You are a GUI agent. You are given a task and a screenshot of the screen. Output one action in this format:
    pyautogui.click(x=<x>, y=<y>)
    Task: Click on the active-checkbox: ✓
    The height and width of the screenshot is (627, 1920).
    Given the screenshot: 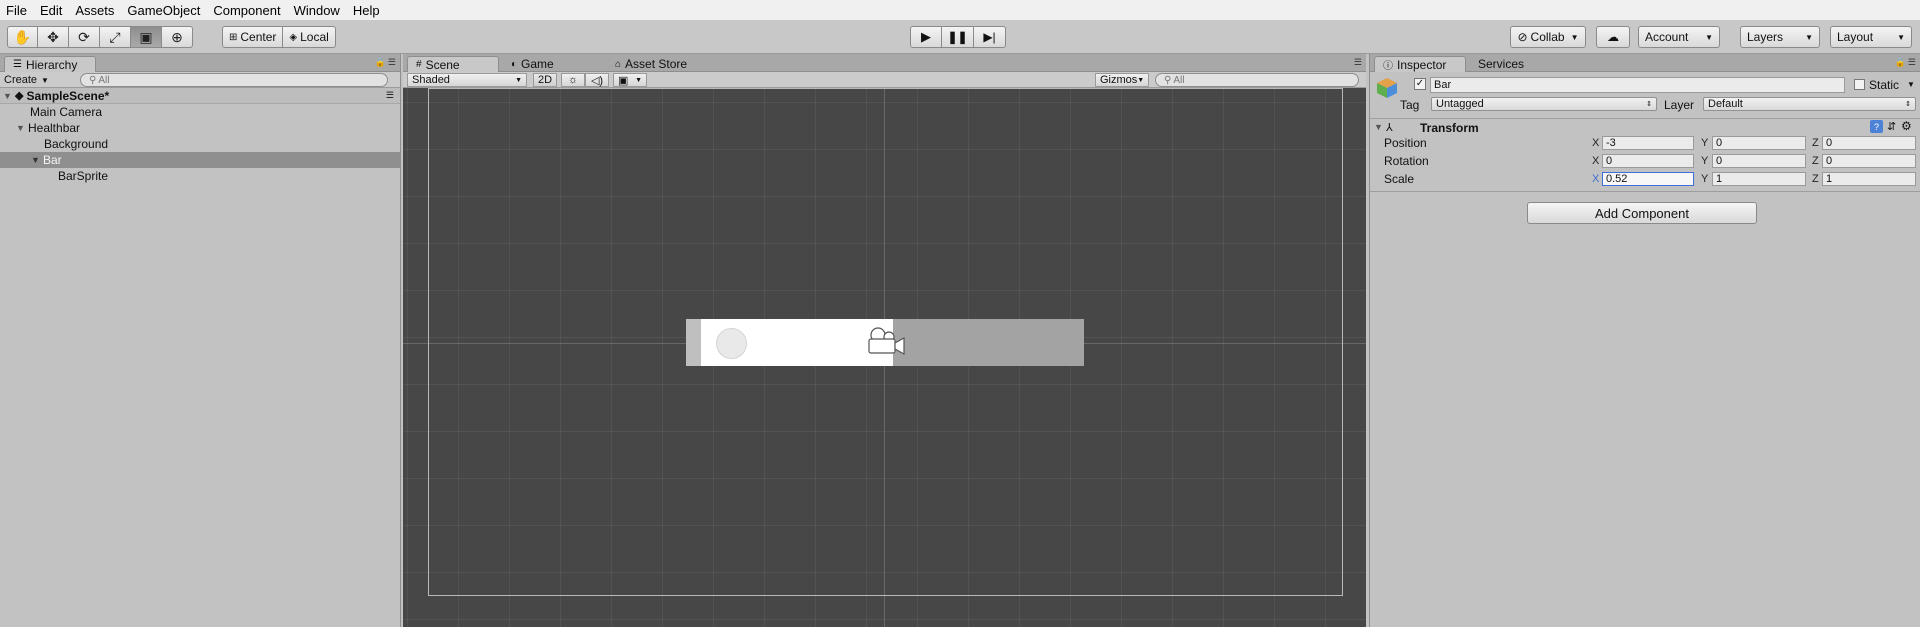 What is the action you would take?
    pyautogui.click(x=1420, y=84)
    